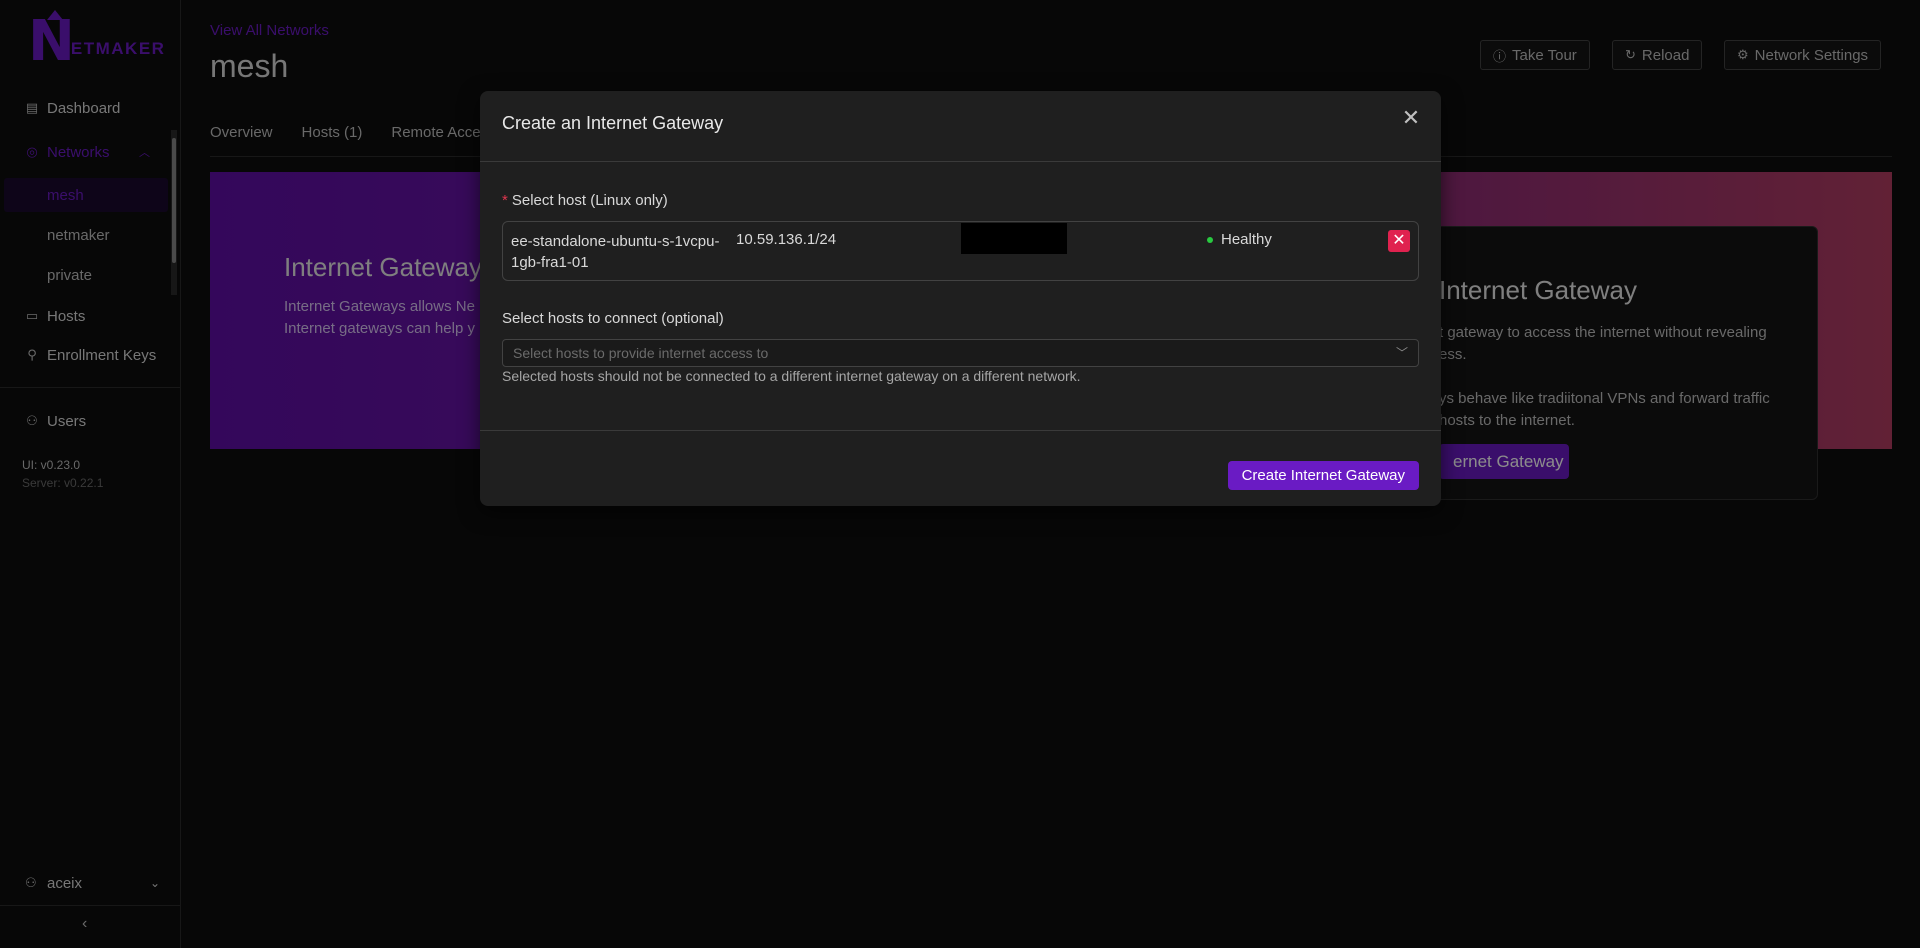 This screenshot has width=1920, height=948. I want to click on host-name: ee-standalone-ubuntu-s-1vcpu-1gb-fra1-01, so click(615, 252).